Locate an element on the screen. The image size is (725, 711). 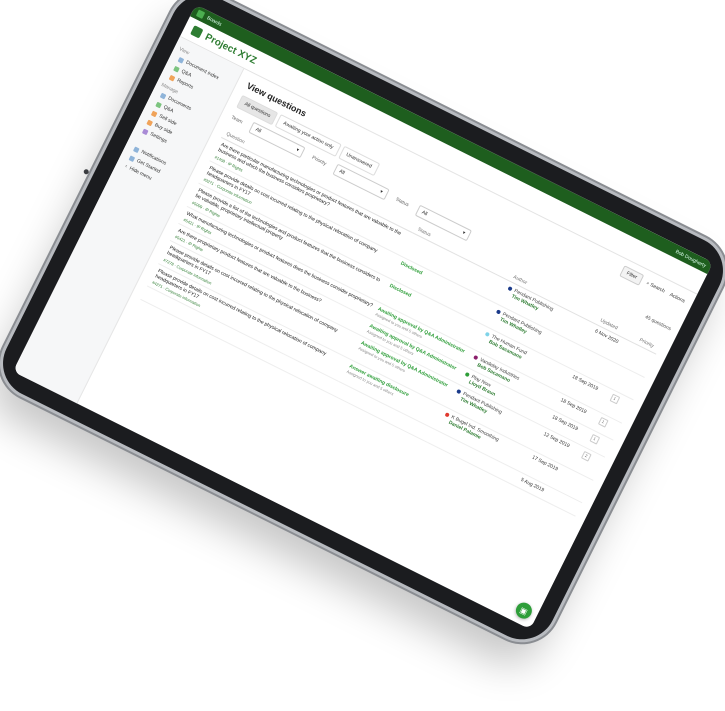
chevron-left-icon: ‹ is located at coordinates (126, 166).